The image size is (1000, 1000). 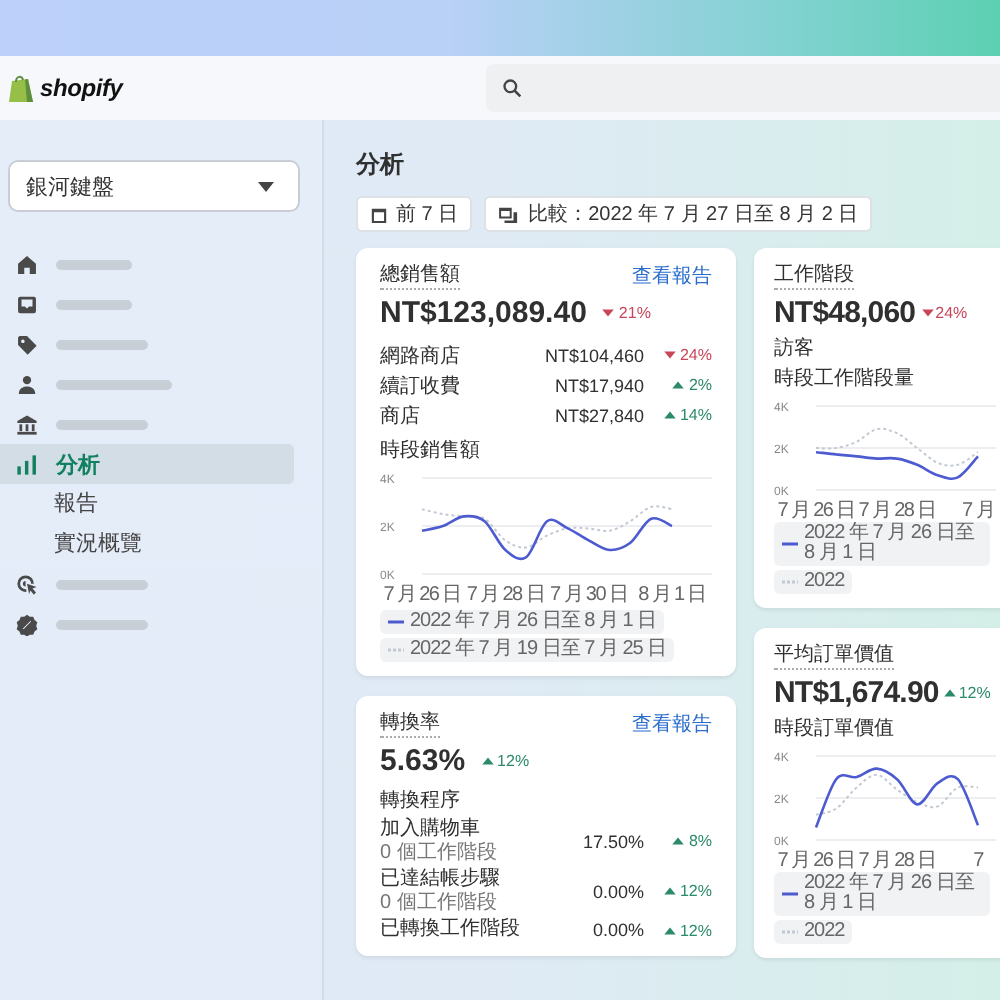 I want to click on person-icon, so click(x=27, y=384).